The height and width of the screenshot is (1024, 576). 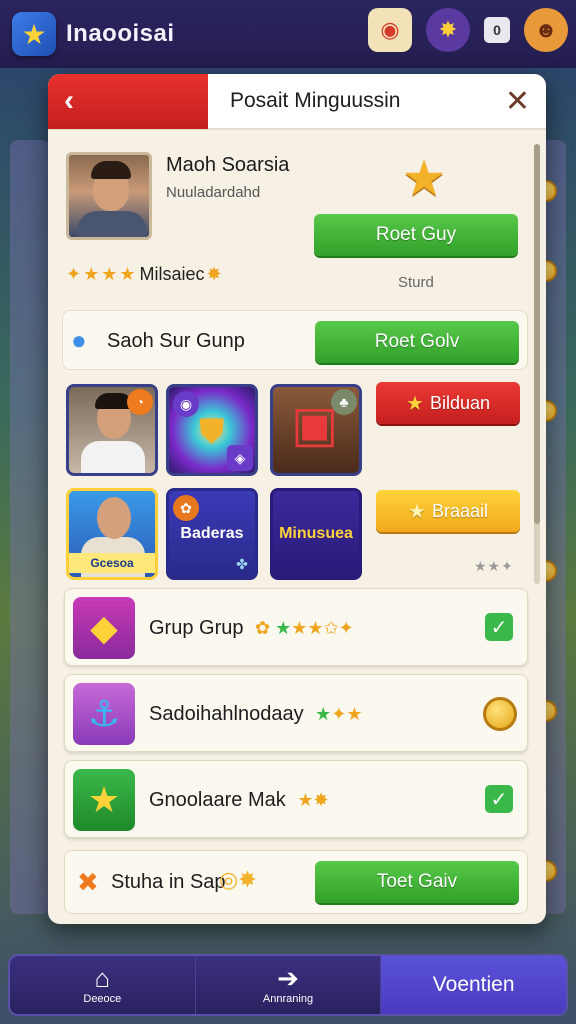 What do you see at coordinates (104, 800) in the screenshot?
I see `star-creature-icon: ★` at bounding box center [104, 800].